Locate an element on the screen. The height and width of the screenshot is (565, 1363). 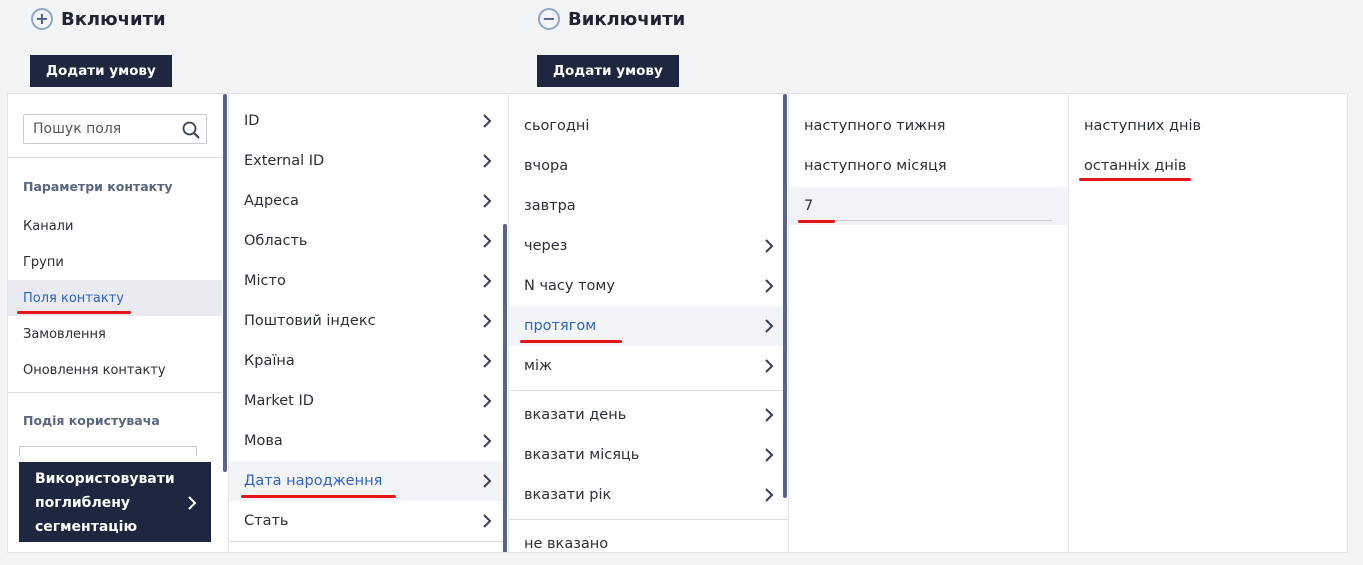
field-item-country: Країна is located at coordinates (368, 361).